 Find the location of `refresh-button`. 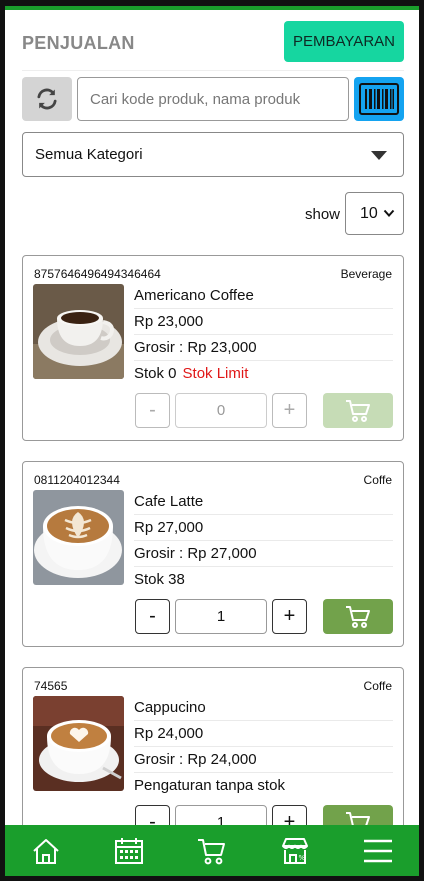

refresh-button is located at coordinates (47, 99).